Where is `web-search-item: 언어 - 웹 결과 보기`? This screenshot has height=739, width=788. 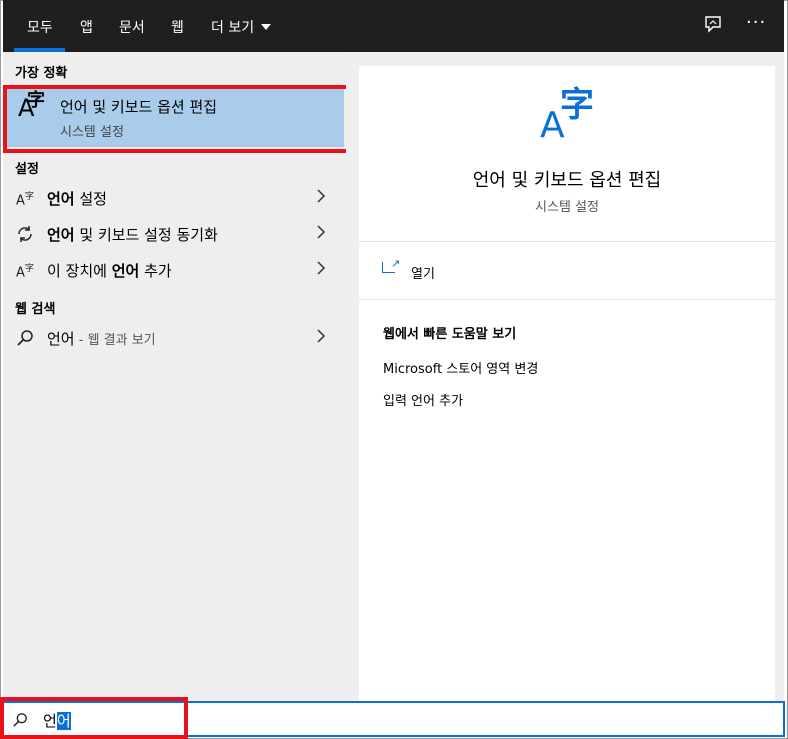 web-search-item: 언어 - 웹 결과 보기 is located at coordinates (174, 339).